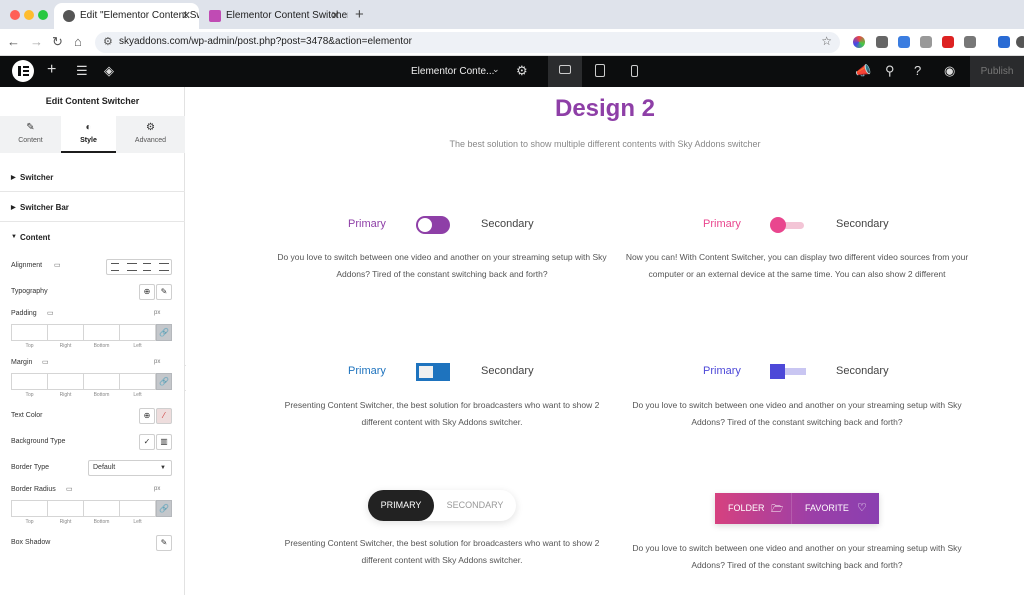 This screenshot has width=1024, height=595. Describe the element at coordinates (147, 442) in the screenshot. I see `classic-background-brush-icon: ✓` at that location.